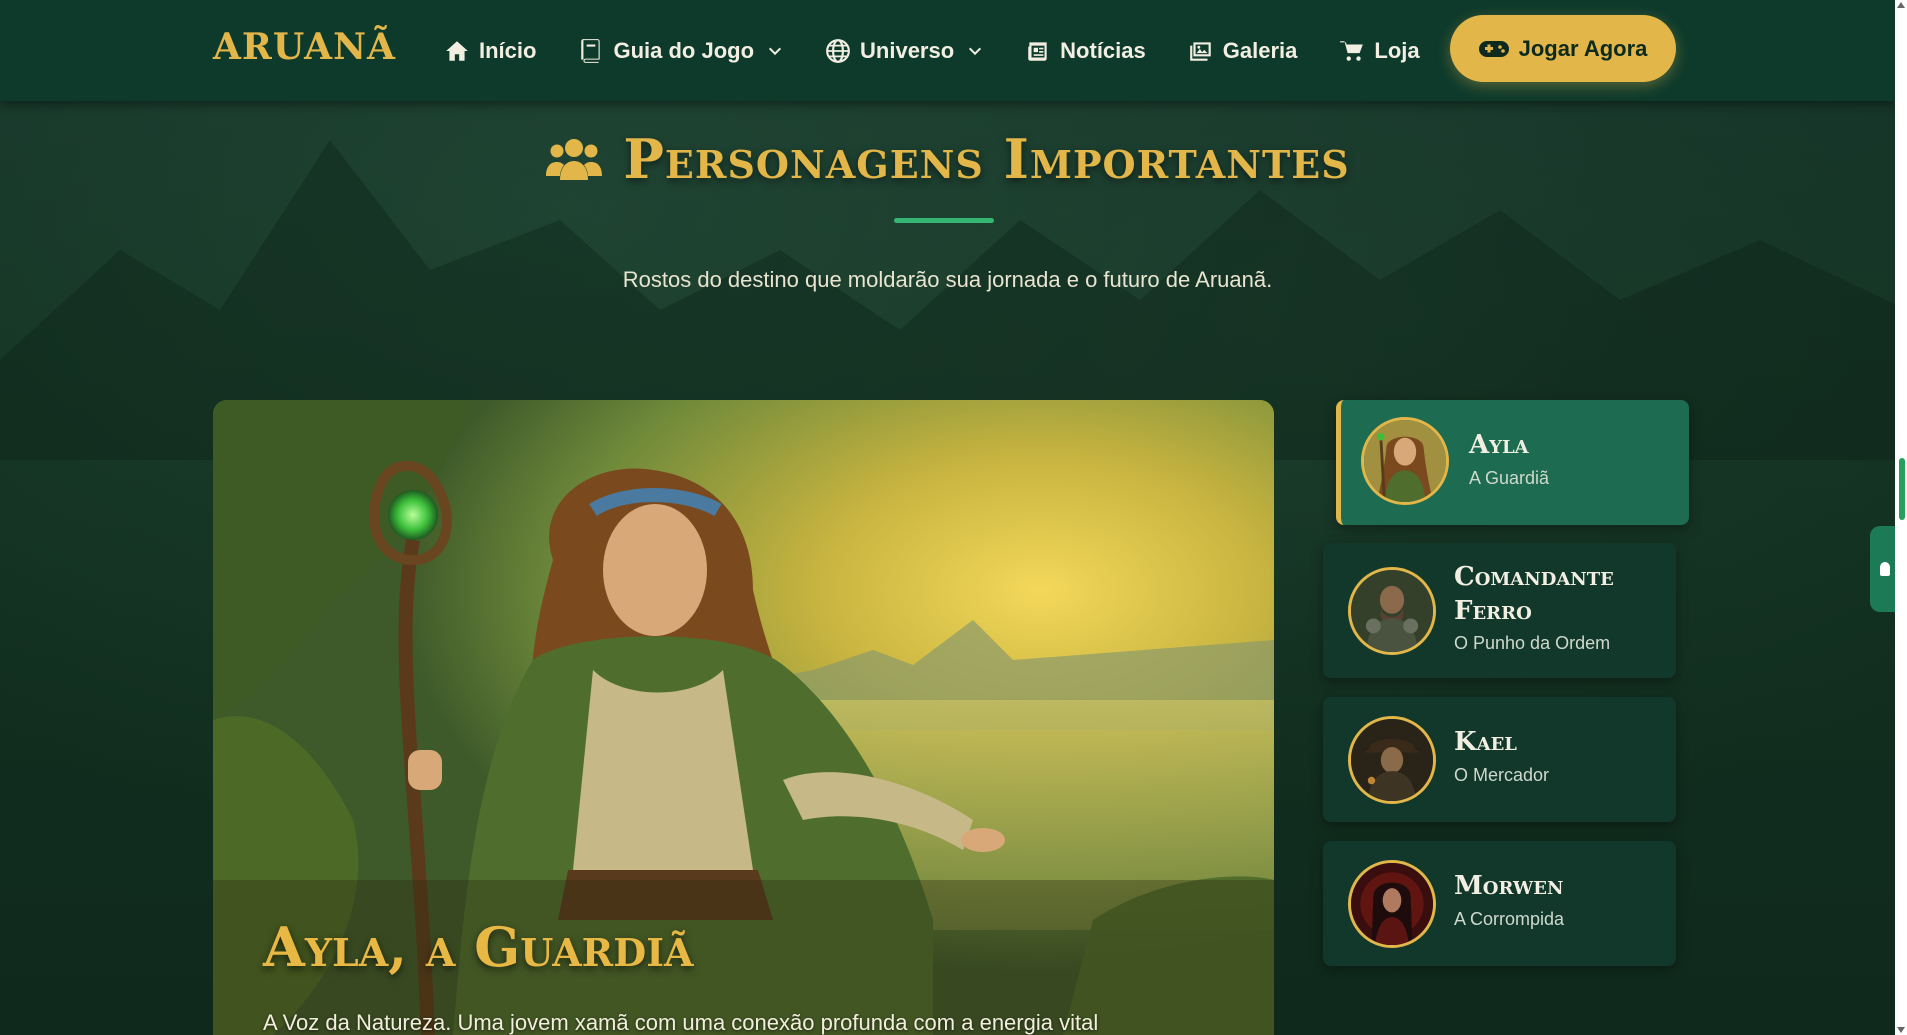  I want to click on page-title: Personagens Importantes, so click(986, 159).